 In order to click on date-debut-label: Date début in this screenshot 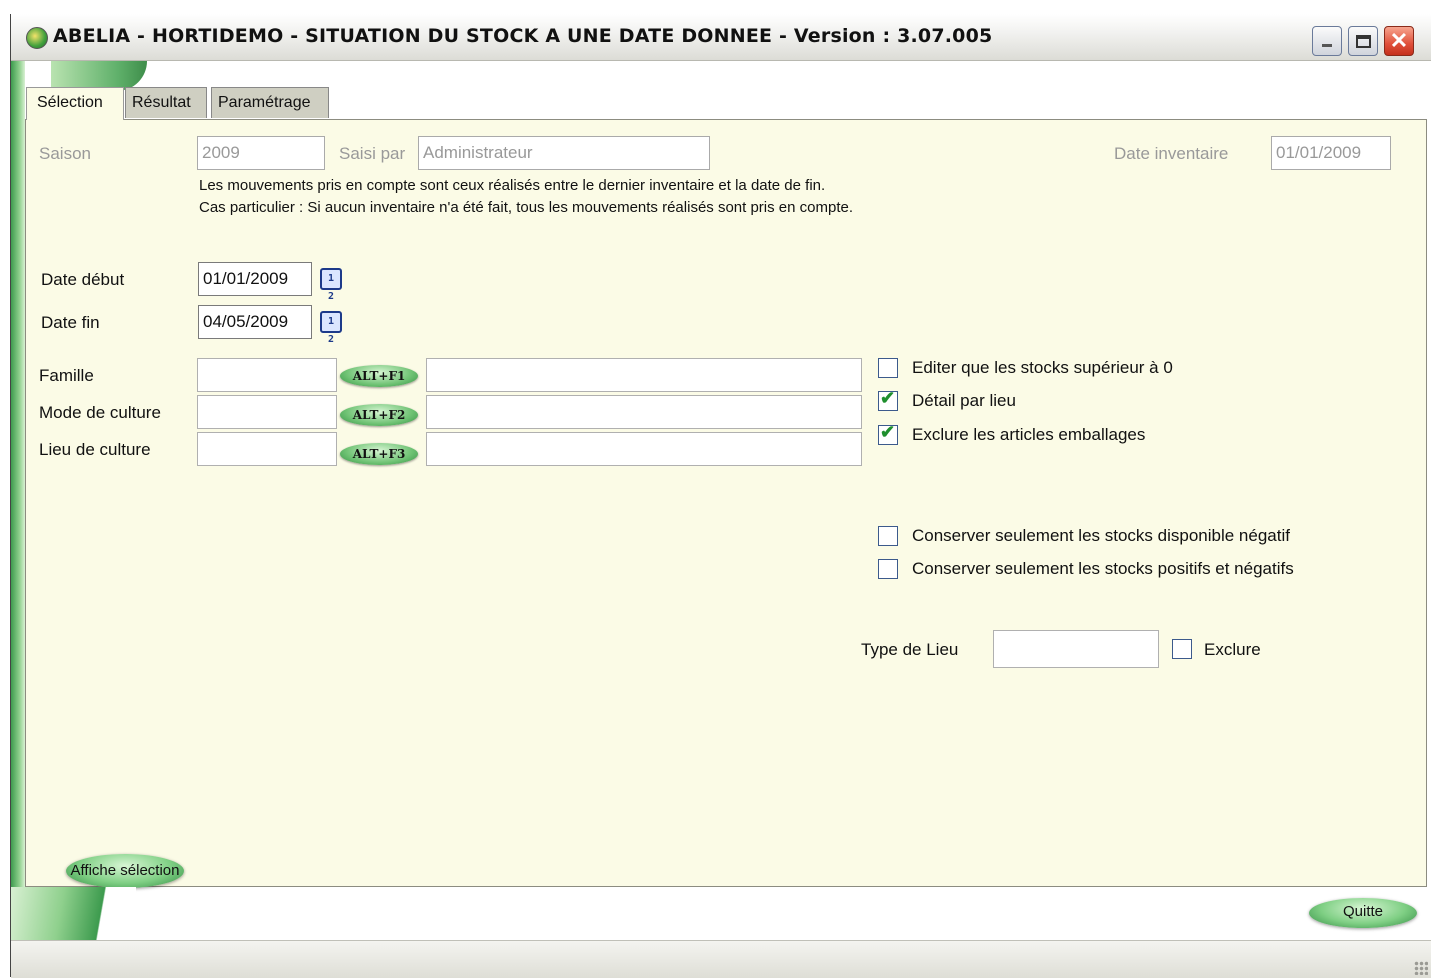, I will do `click(83, 279)`.